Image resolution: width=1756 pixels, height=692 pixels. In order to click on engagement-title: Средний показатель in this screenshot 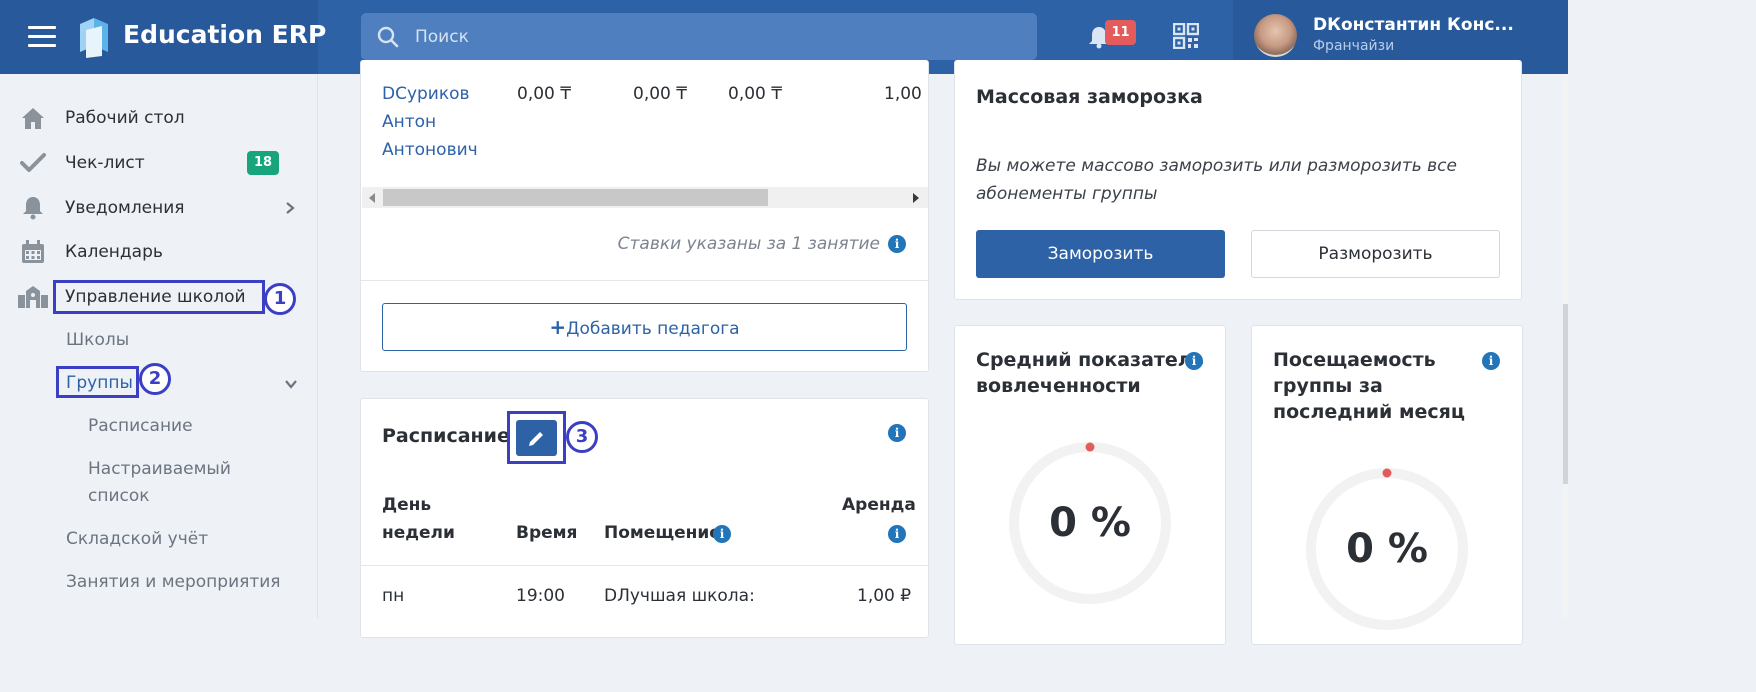, I will do `click(1090, 360)`.